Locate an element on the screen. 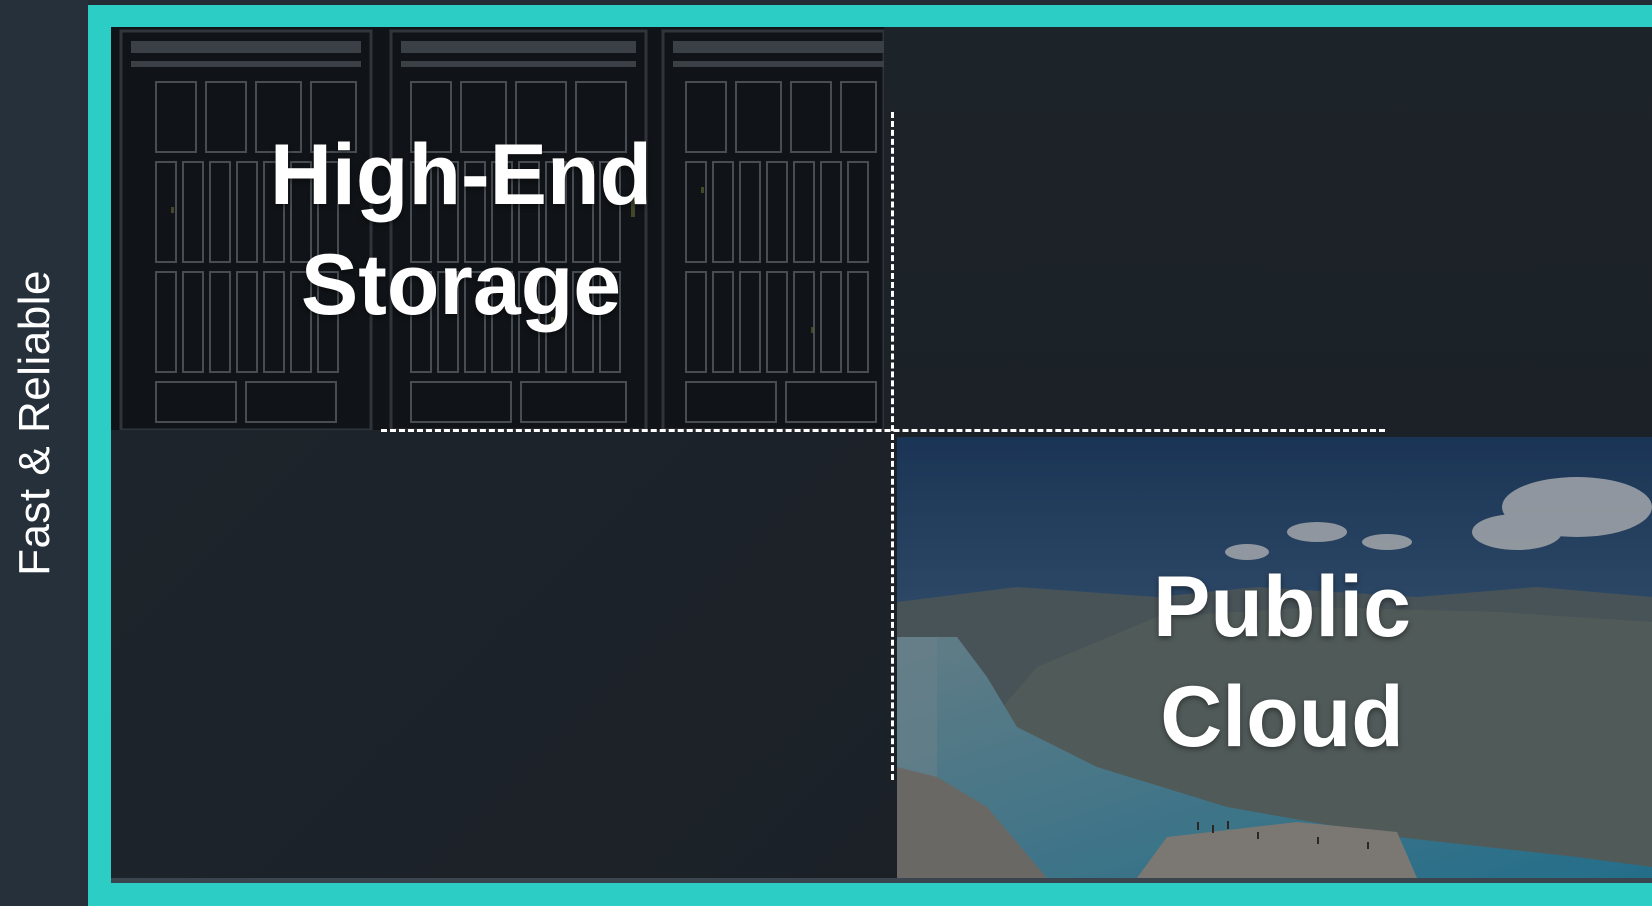  storage-title: High-End Storage is located at coordinates (461, 230).